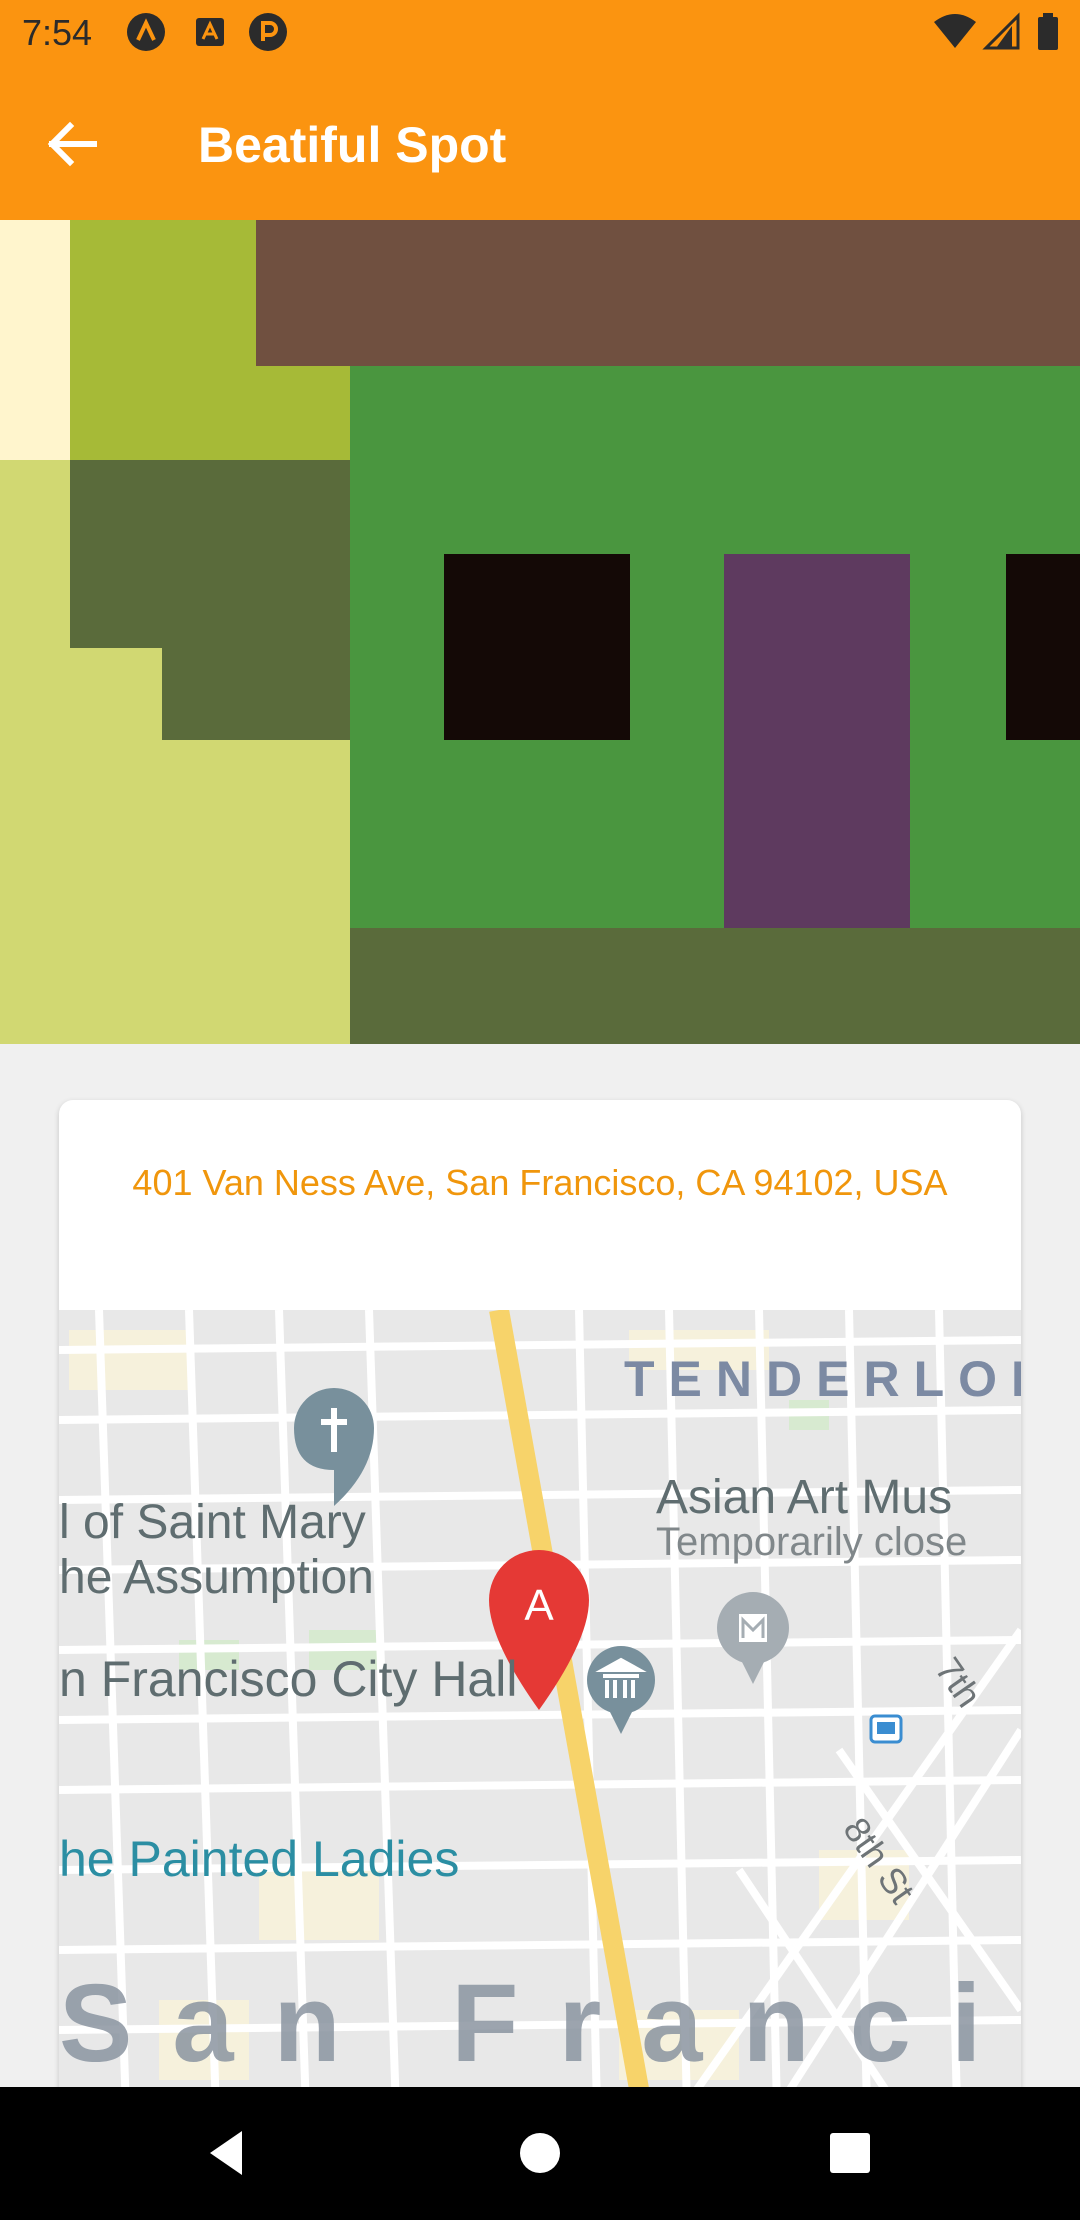  I want to click on nav-back-button, so click(228, 2153).